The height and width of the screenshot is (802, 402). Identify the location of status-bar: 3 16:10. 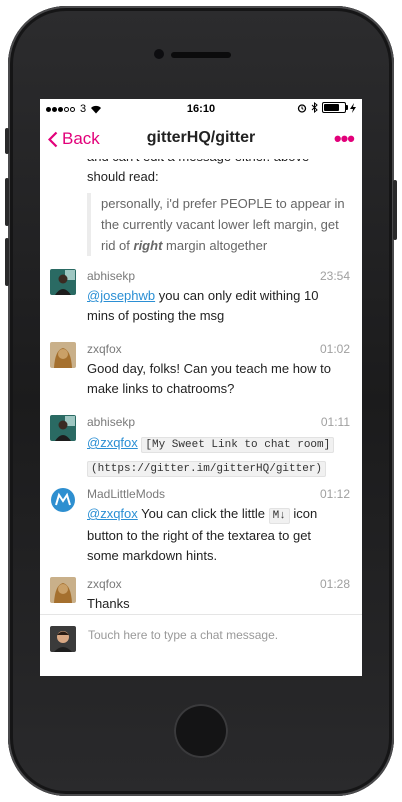
(201, 109).